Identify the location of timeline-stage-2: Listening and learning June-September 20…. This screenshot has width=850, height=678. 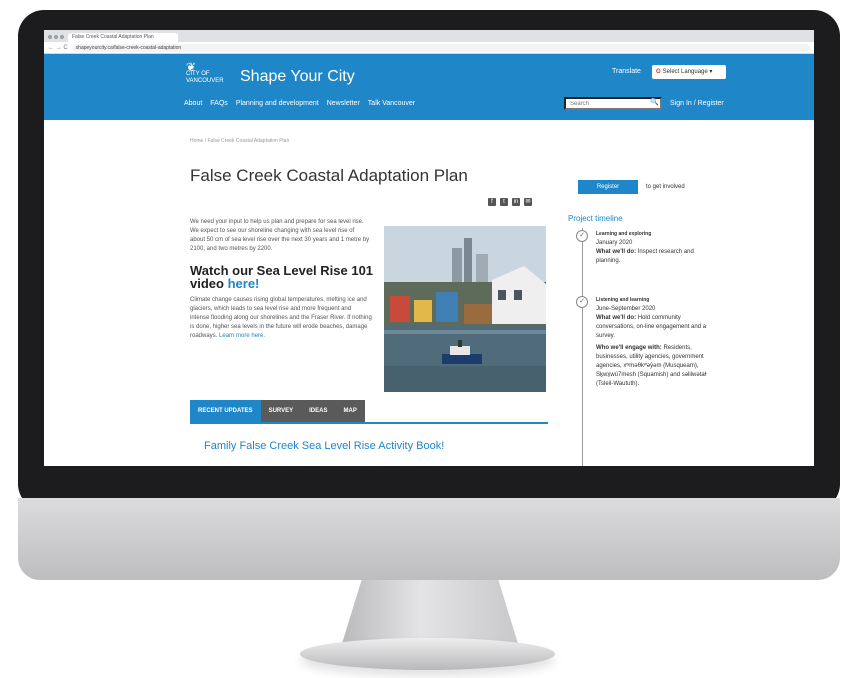
(656, 342).